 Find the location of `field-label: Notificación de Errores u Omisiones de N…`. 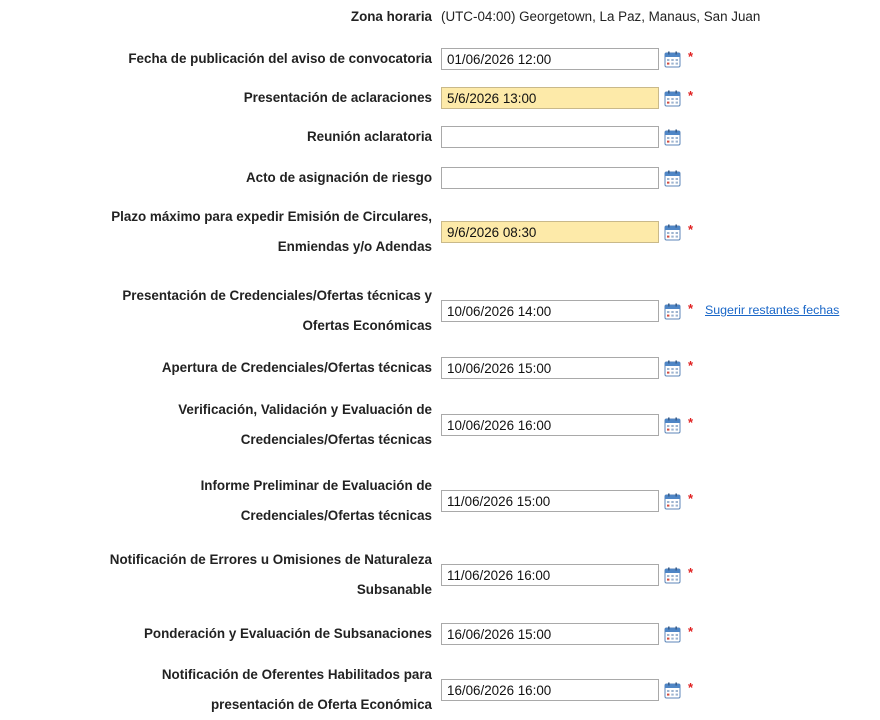

field-label: Notificación de Errores u Omisiones de N… is located at coordinates (216, 575).